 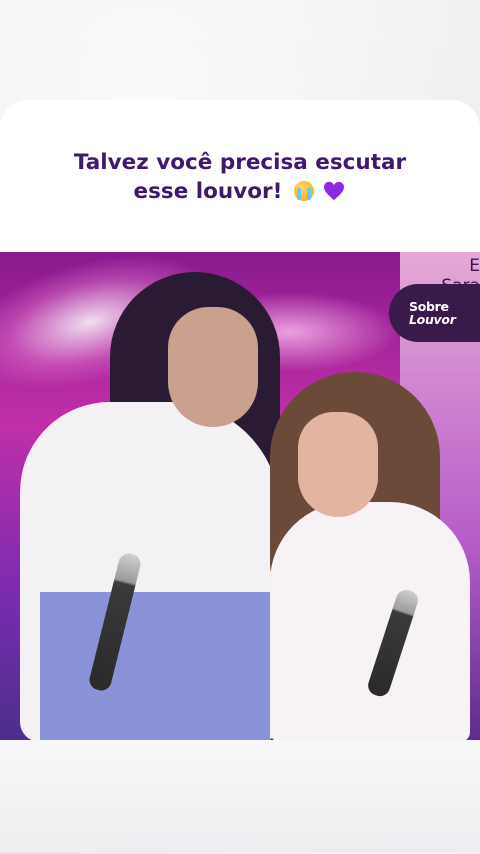 I want to click on post-footer-area, so click(x=240, y=796).